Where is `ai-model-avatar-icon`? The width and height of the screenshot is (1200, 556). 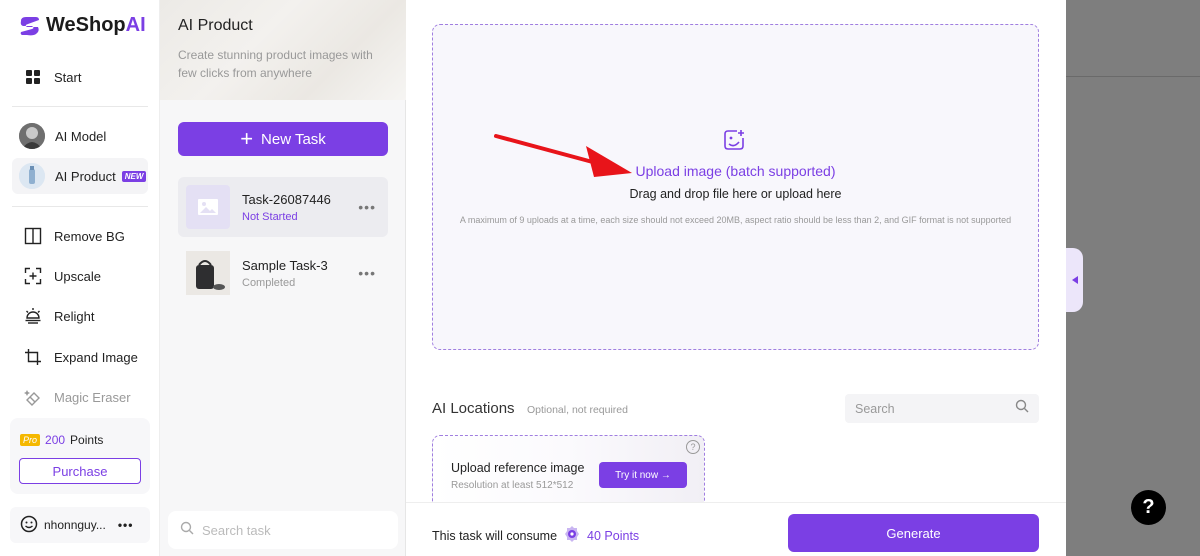 ai-model-avatar-icon is located at coordinates (32, 136).